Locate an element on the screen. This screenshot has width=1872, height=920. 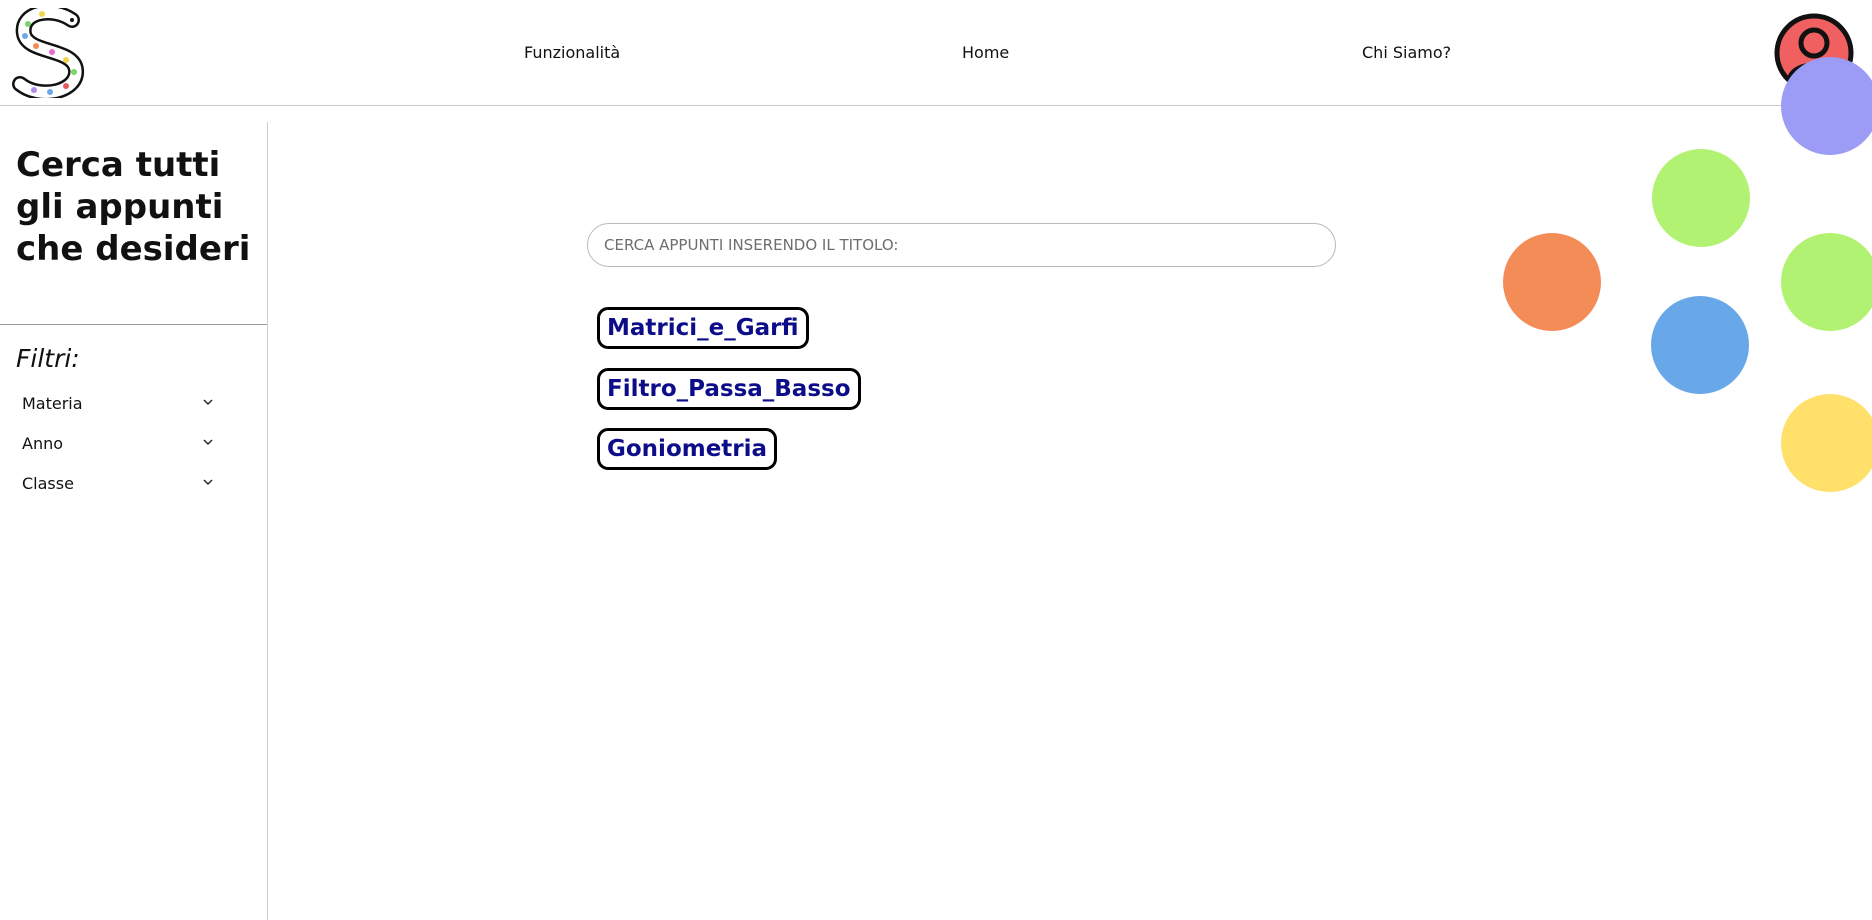
decorative-circle-blue is located at coordinates (1700, 345).